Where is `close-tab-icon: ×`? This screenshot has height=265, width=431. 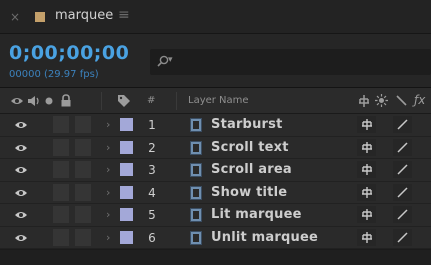 close-tab-icon: × is located at coordinates (15, 17).